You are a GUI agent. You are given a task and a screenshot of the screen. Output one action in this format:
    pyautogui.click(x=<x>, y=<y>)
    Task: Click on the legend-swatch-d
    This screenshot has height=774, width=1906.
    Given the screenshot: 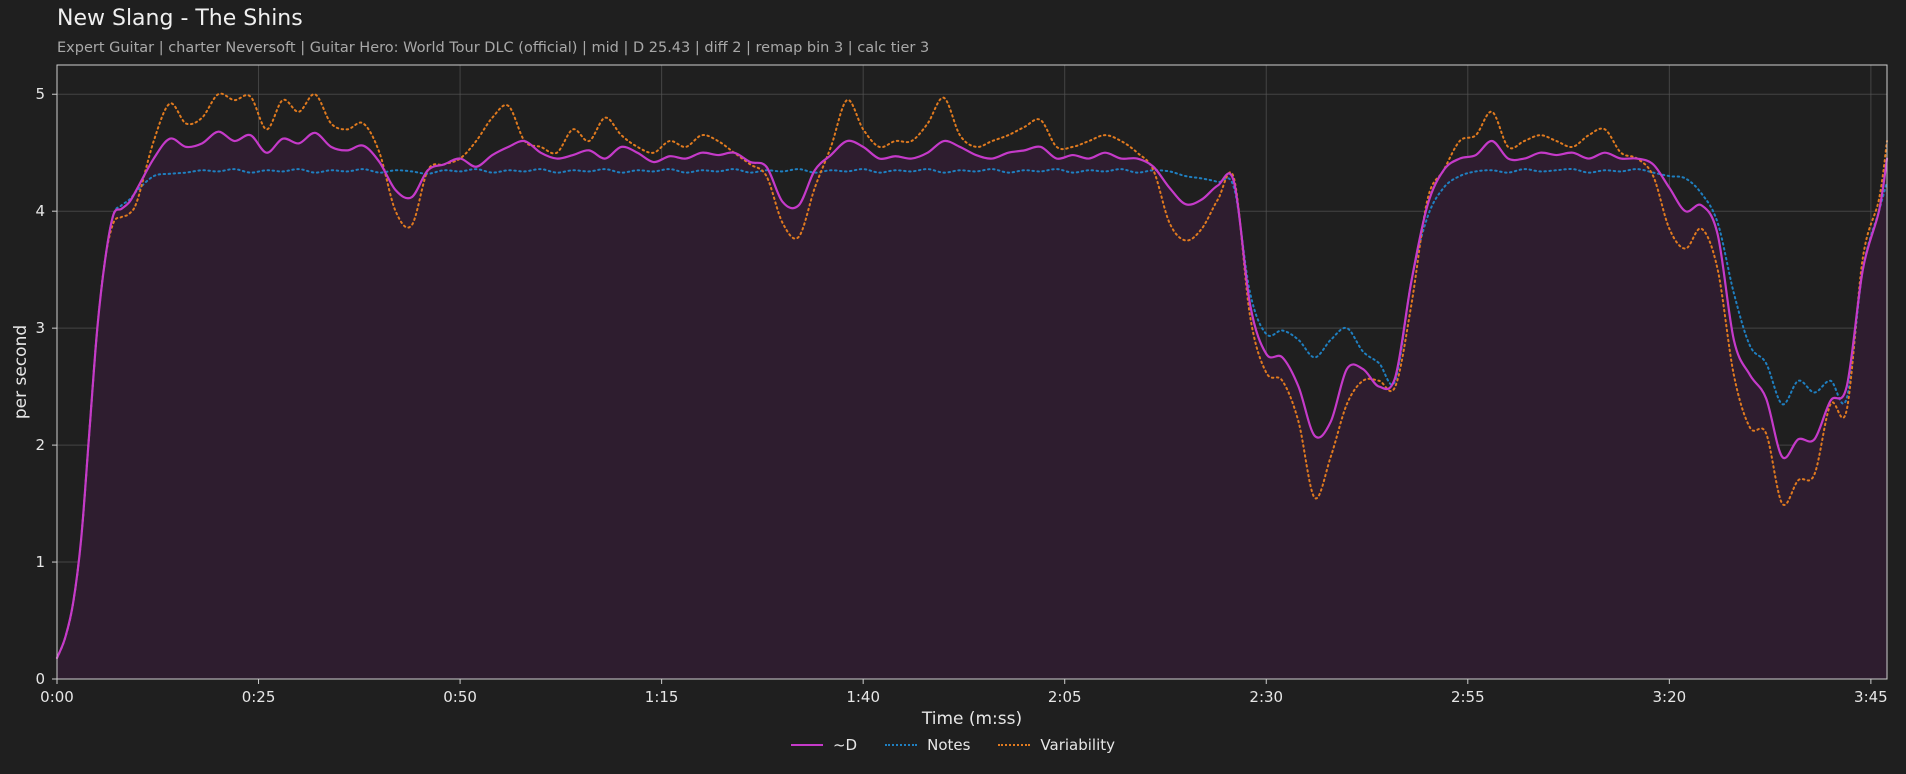 What is the action you would take?
    pyautogui.click(x=806, y=745)
    